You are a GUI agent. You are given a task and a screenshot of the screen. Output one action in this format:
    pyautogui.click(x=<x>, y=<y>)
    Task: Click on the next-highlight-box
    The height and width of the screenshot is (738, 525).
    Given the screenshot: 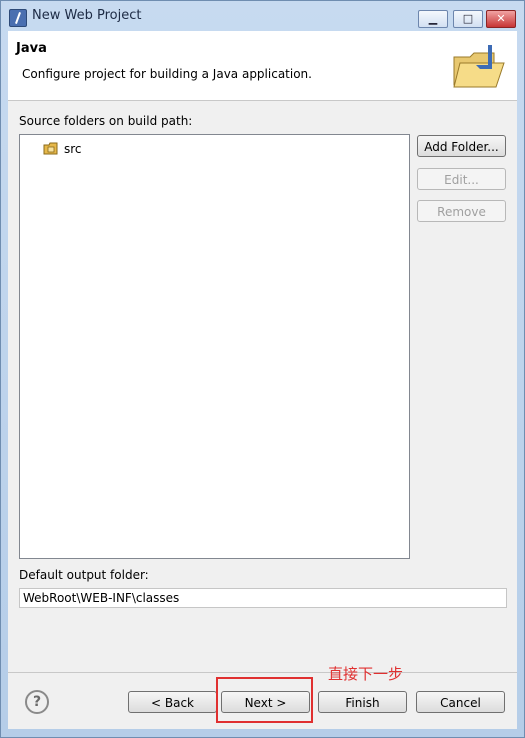 What is the action you would take?
    pyautogui.click(x=264, y=700)
    